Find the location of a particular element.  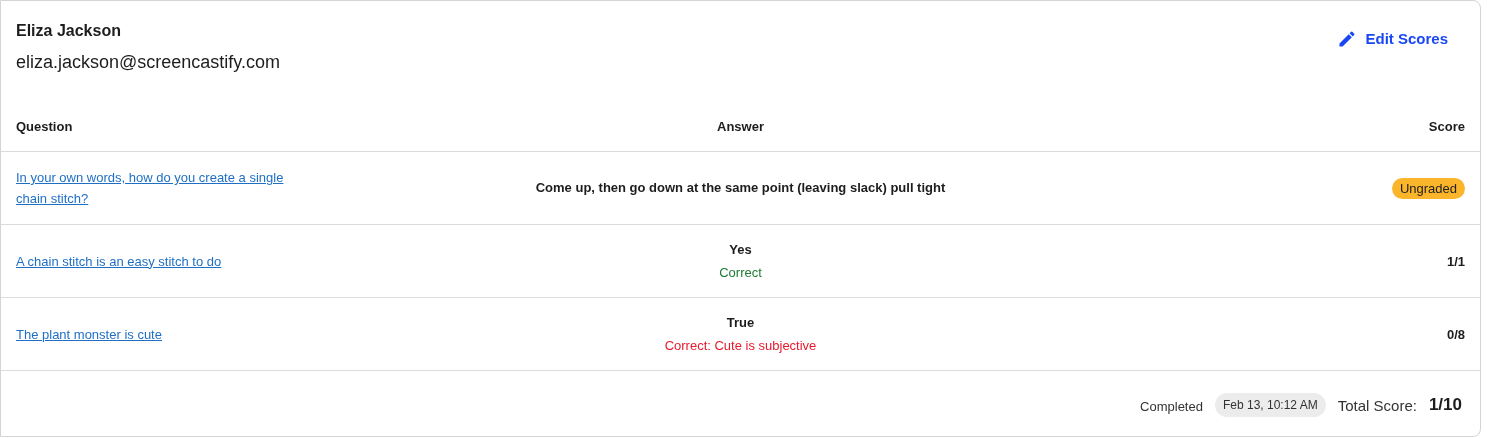

total-score-label: Total Score: is located at coordinates (1377, 405).